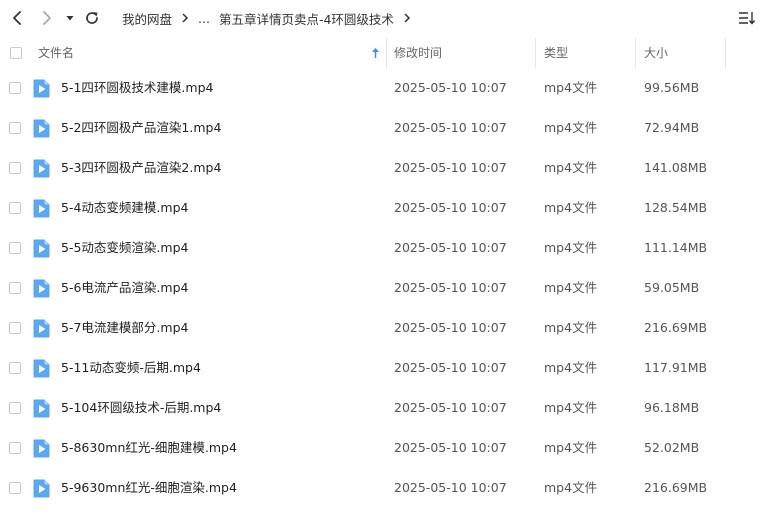 The image size is (765, 511). What do you see at coordinates (56, 53) in the screenshot?
I see `column-header-name: 文件名` at bounding box center [56, 53].